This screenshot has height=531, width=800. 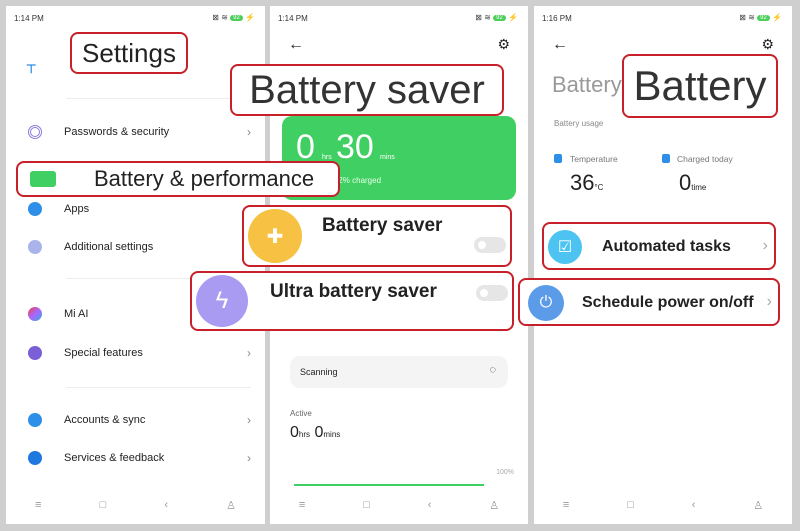 What do you see at coordinates (587, 182) in the screenshot?
I see `temperature-value: 36°C` at bounding box center [587, 182].